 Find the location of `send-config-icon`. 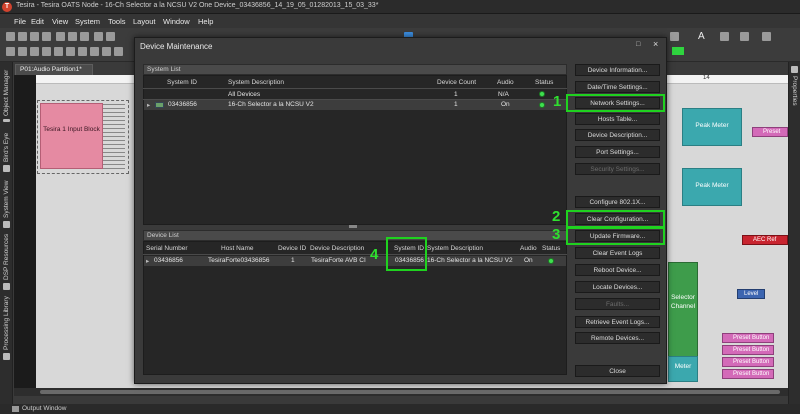

send-config-icon is located at coordinates (34, 51).